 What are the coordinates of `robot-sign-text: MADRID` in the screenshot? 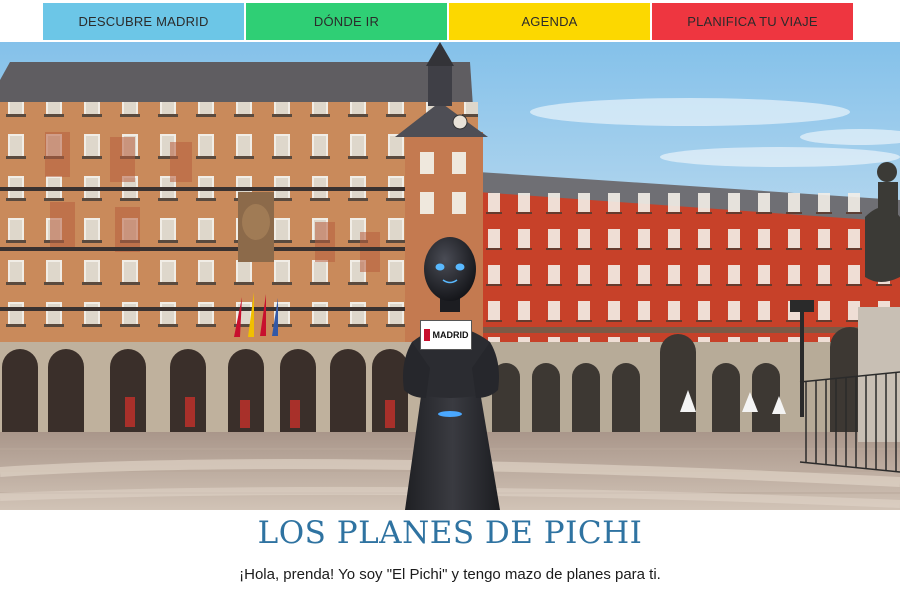 It's located at (450, 335).